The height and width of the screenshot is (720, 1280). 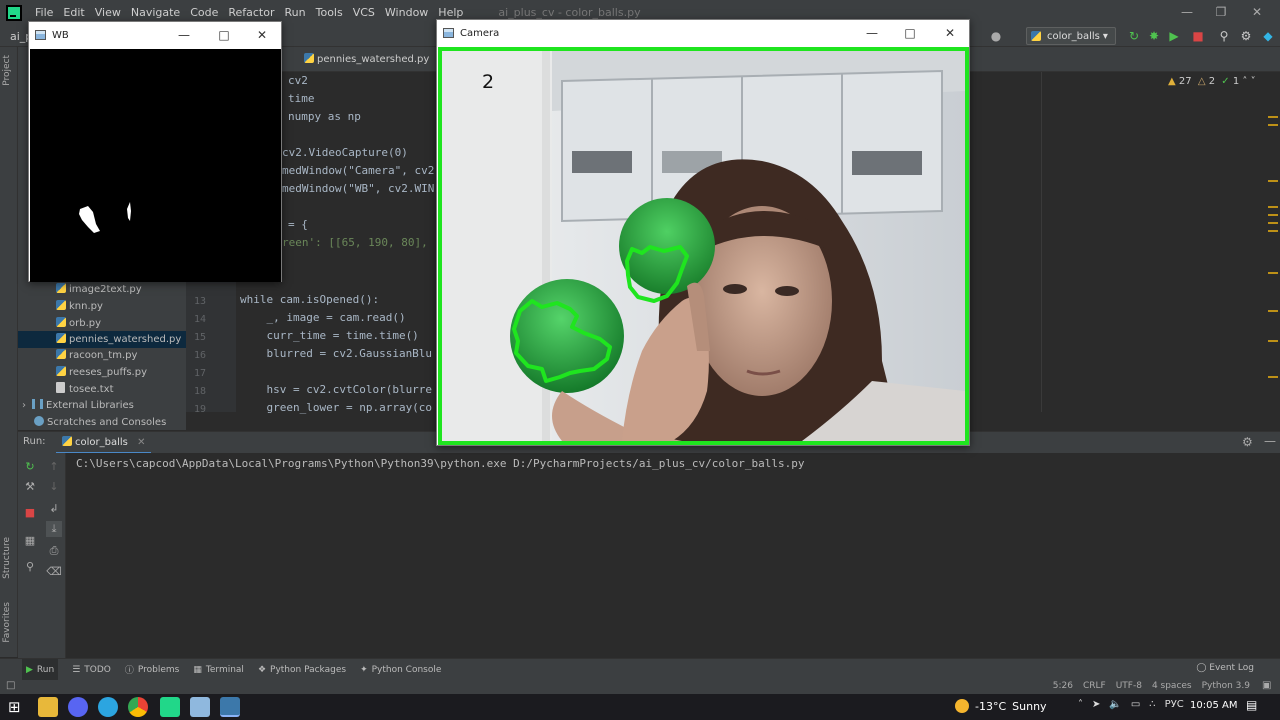 What do you see at coordinates (1266, 685) in the screenshot?
I see `lock-icon: ▣` at bounding box center [1266, 685].